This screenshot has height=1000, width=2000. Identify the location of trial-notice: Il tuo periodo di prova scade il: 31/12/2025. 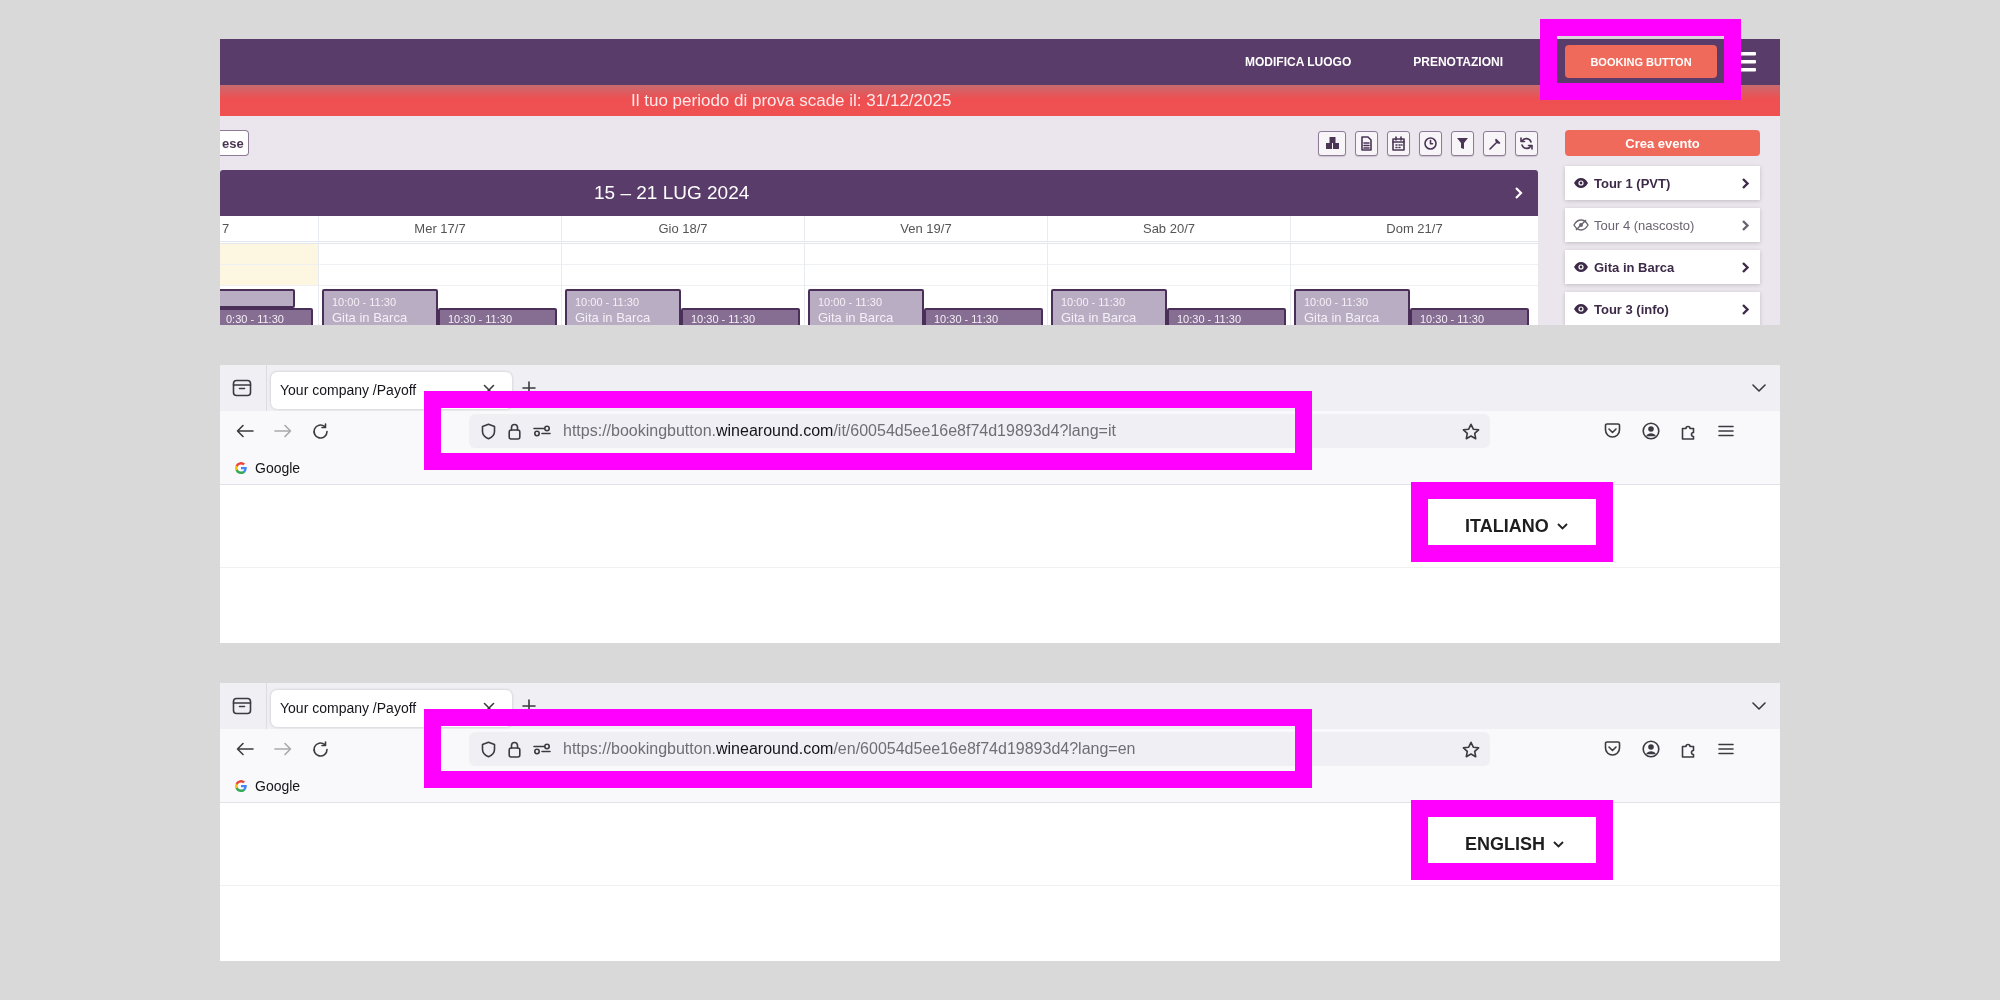
(791, 100).